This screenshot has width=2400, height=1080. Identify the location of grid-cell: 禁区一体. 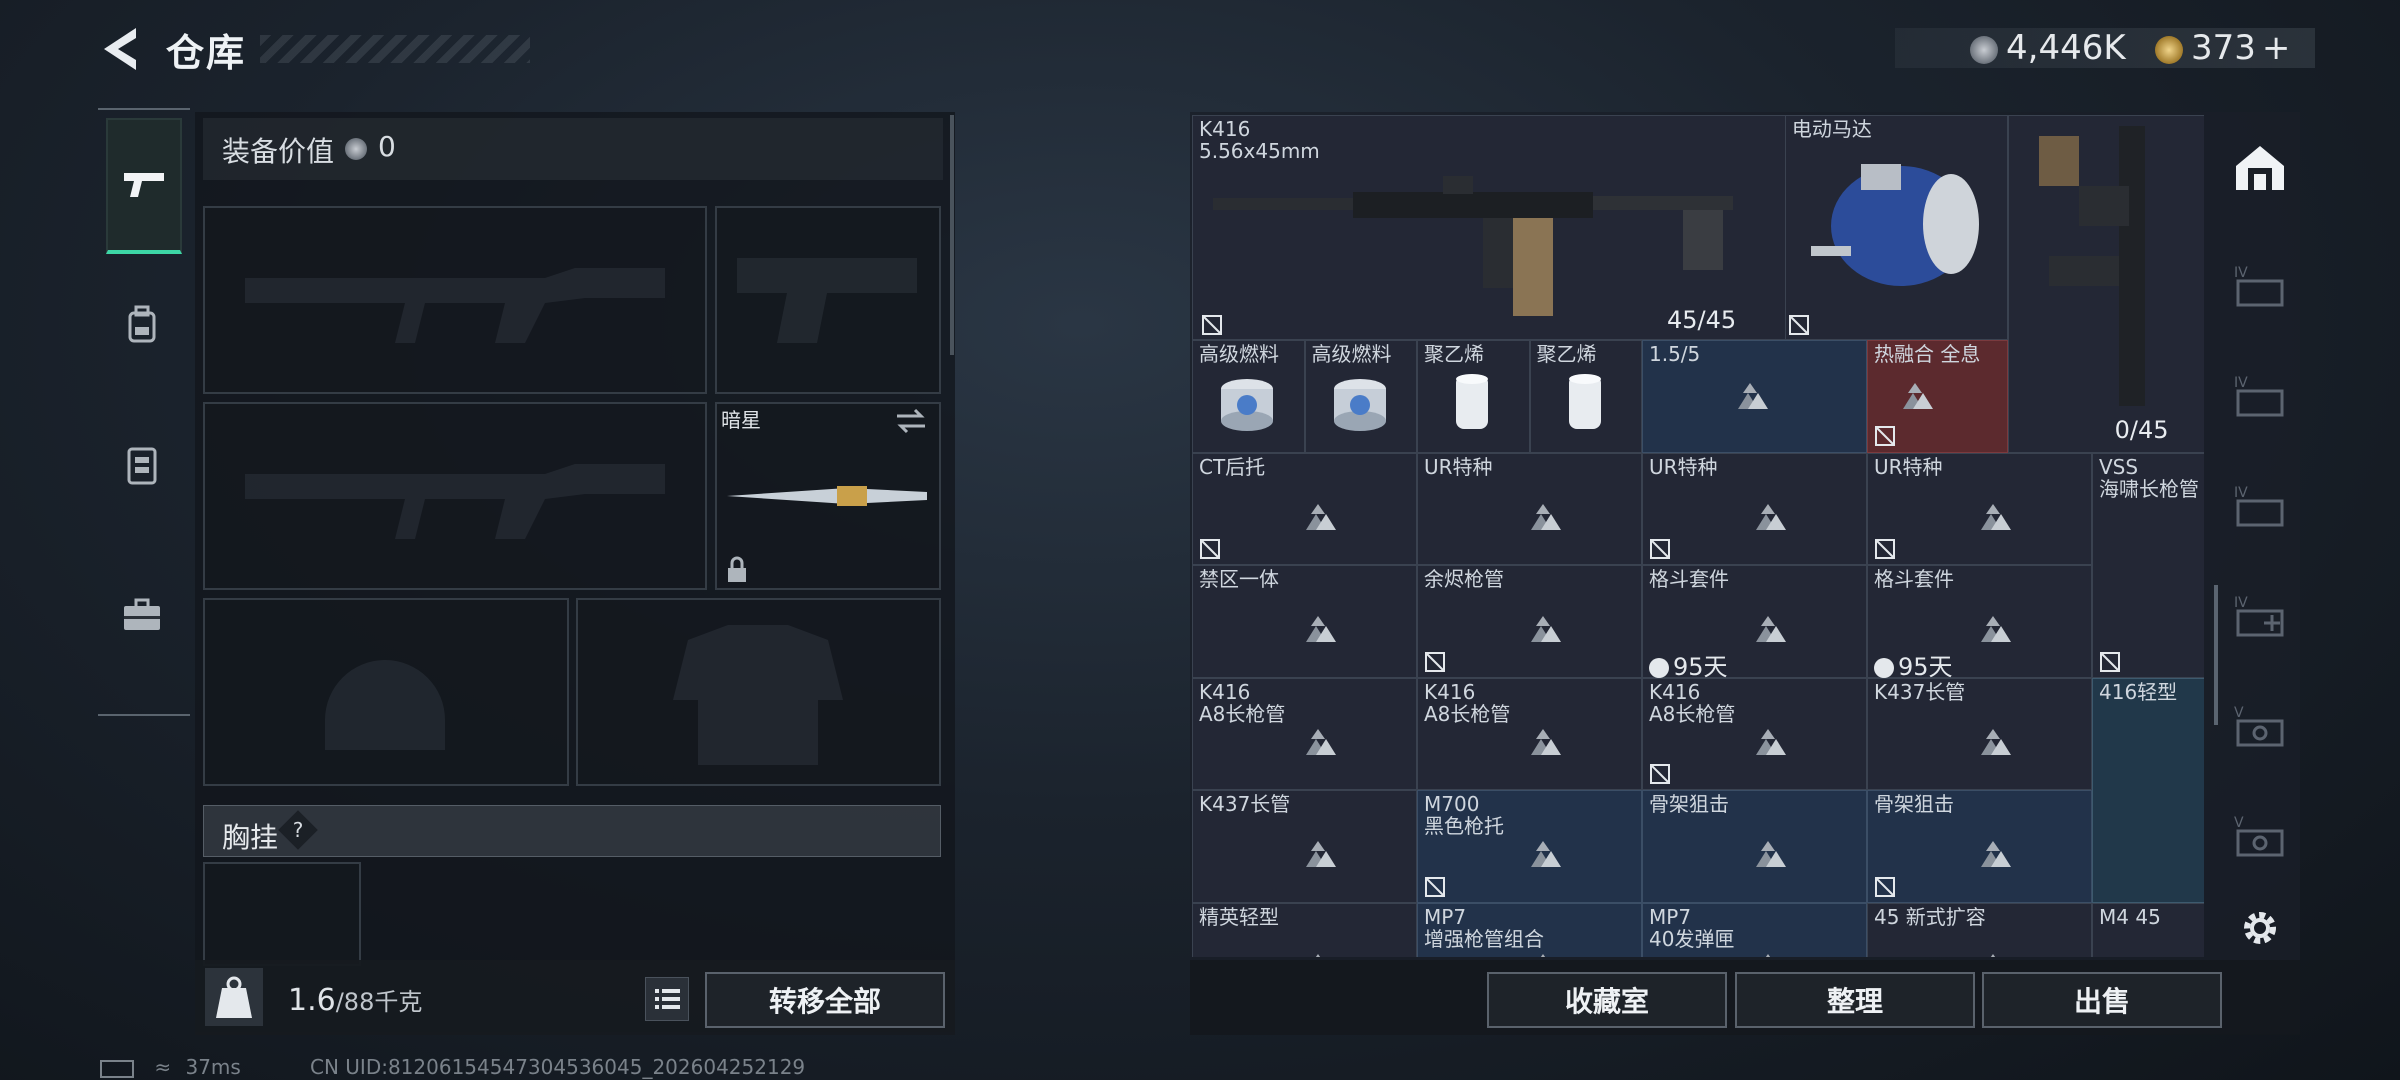
(1304, 621).